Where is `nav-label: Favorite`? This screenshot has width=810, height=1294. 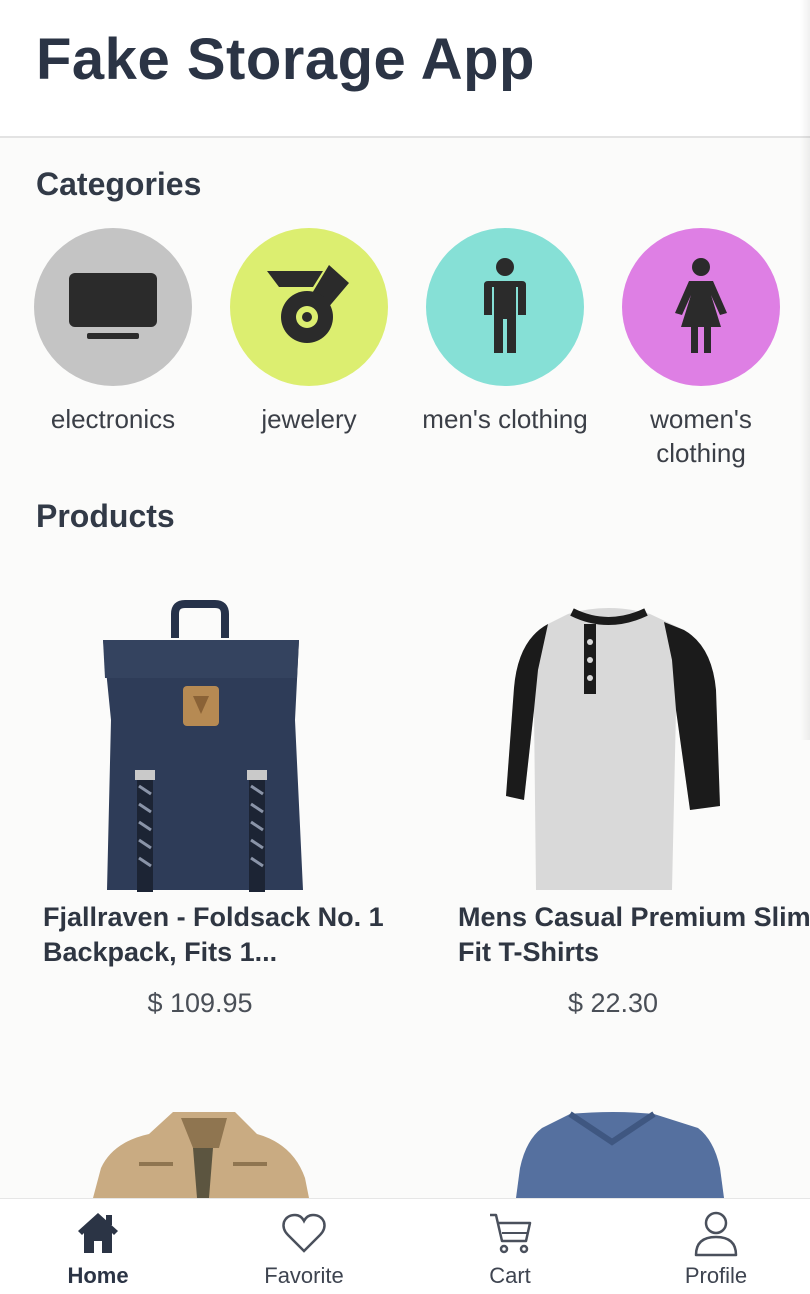 nav-label: Favorite is located at coordinates (304, 1275).